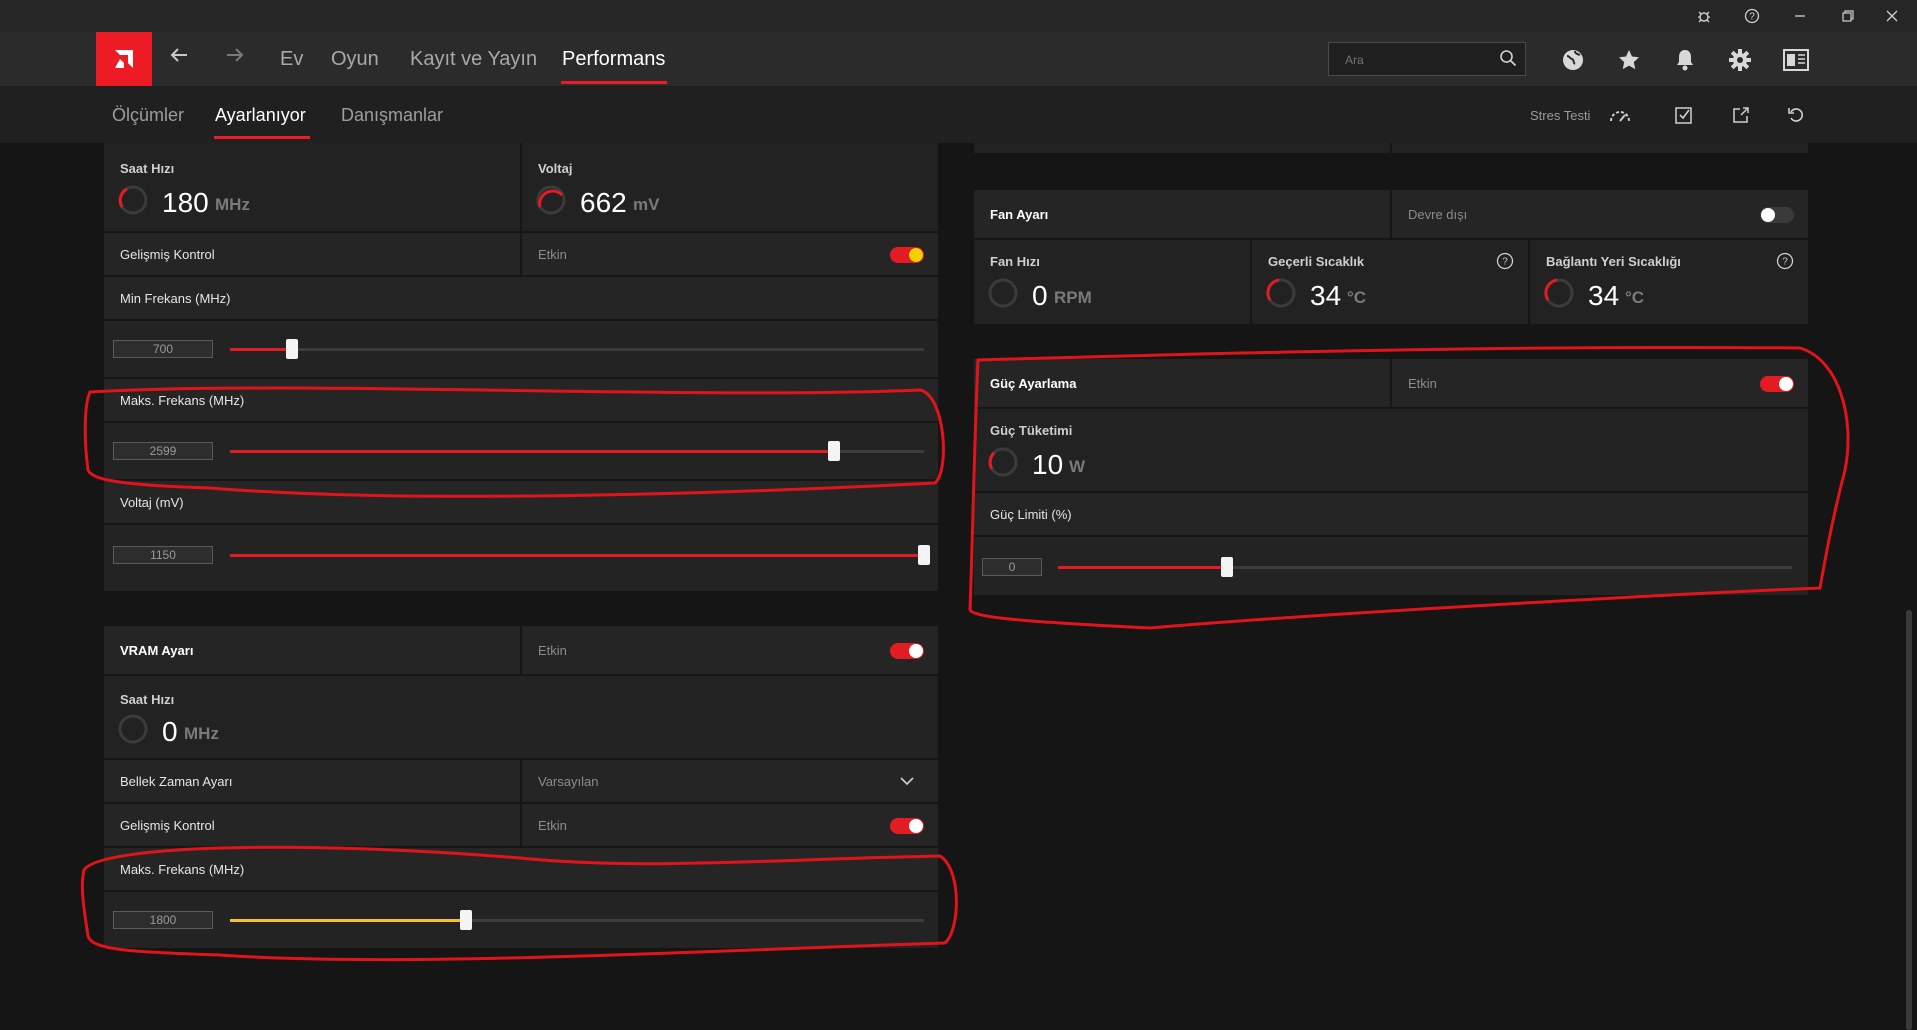 The height and width of the screenshot is (1030, 1917). Describe the element at coordinates (1573, 60) in the screenshot. I see `globe-icon` at that location.